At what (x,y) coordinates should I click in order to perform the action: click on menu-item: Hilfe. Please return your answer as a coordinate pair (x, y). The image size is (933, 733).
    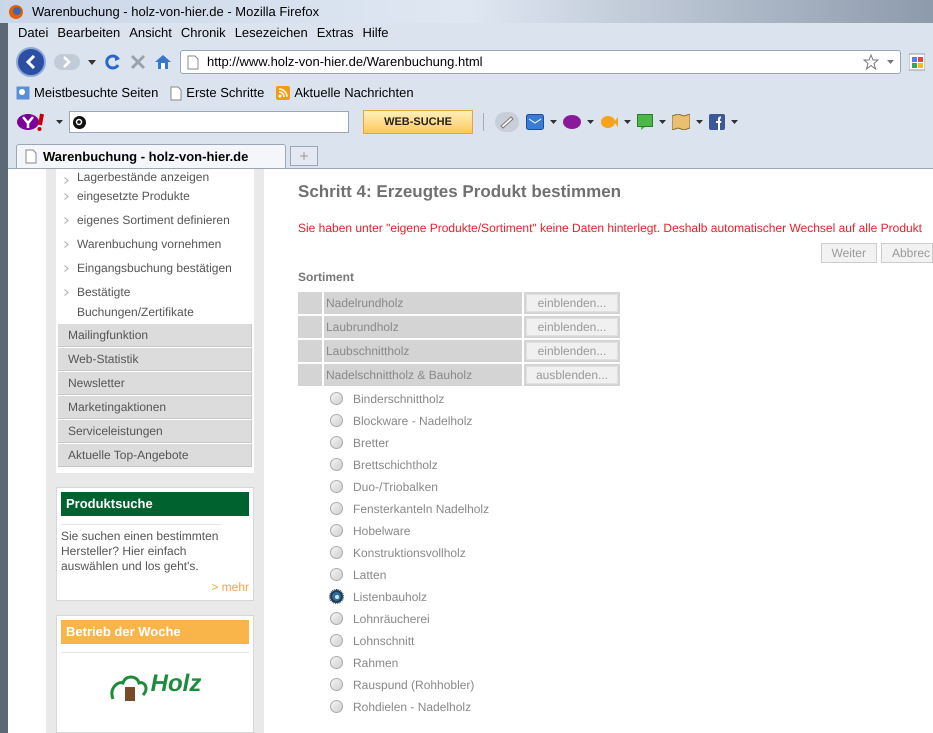
    Looking at the image, I should click on (375, 33).